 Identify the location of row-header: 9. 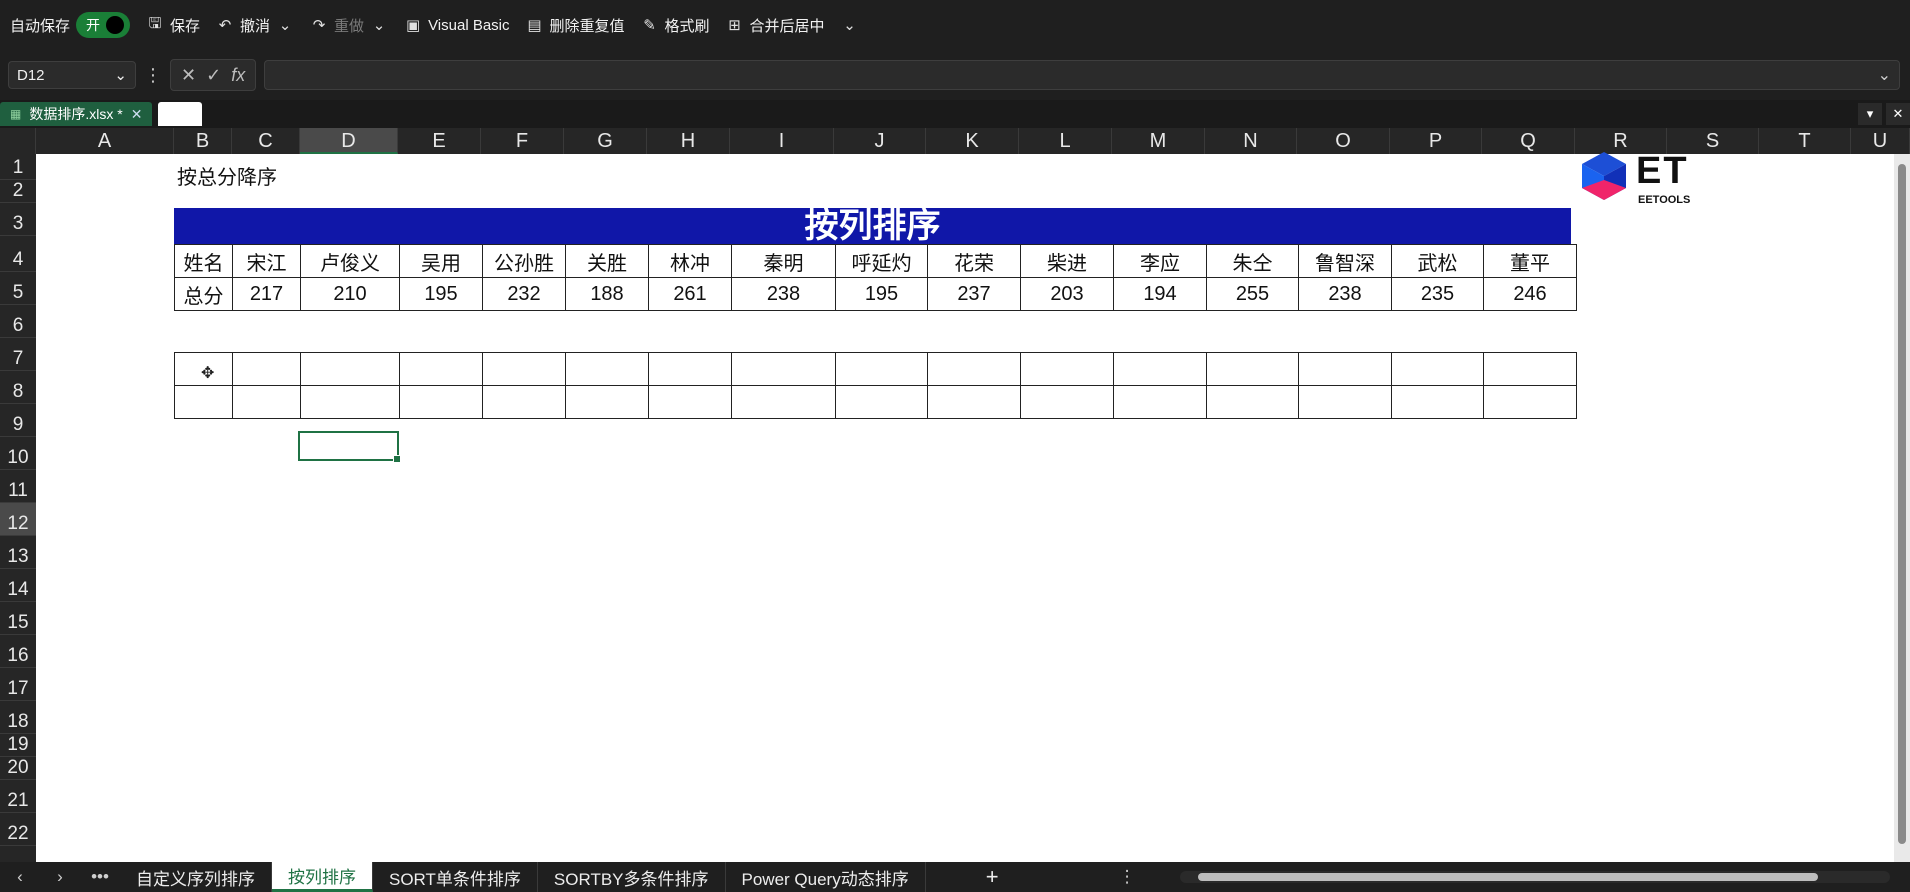
(18, 420).